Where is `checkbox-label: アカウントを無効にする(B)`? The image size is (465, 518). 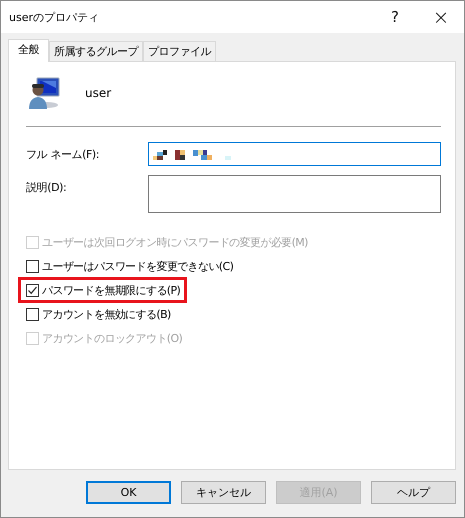
checkbox-label: アカウントを無効にする(B) is located at coordinates (106, 314).